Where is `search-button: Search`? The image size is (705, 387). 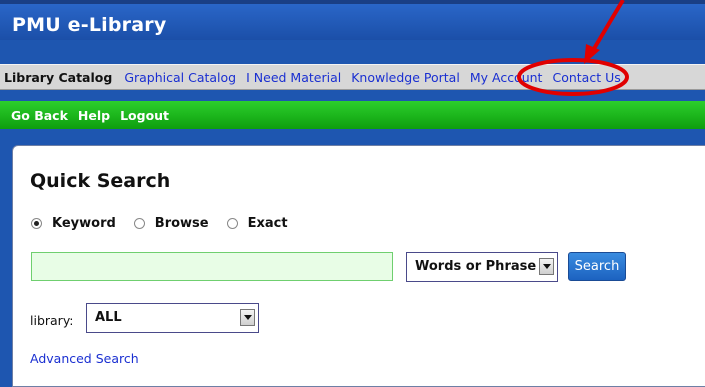 search-button: Search is located at coordinates (597, 266).